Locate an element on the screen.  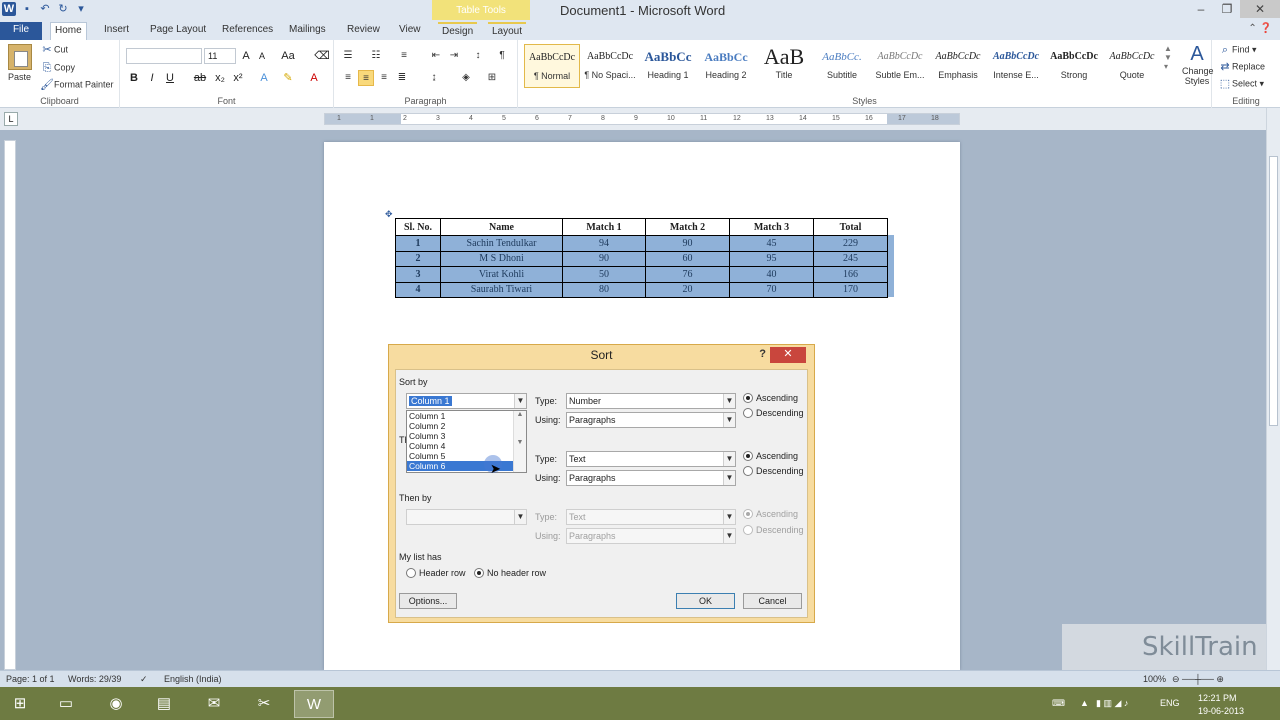
align-center-icon: ≡ is located at coordinates (366, 78).